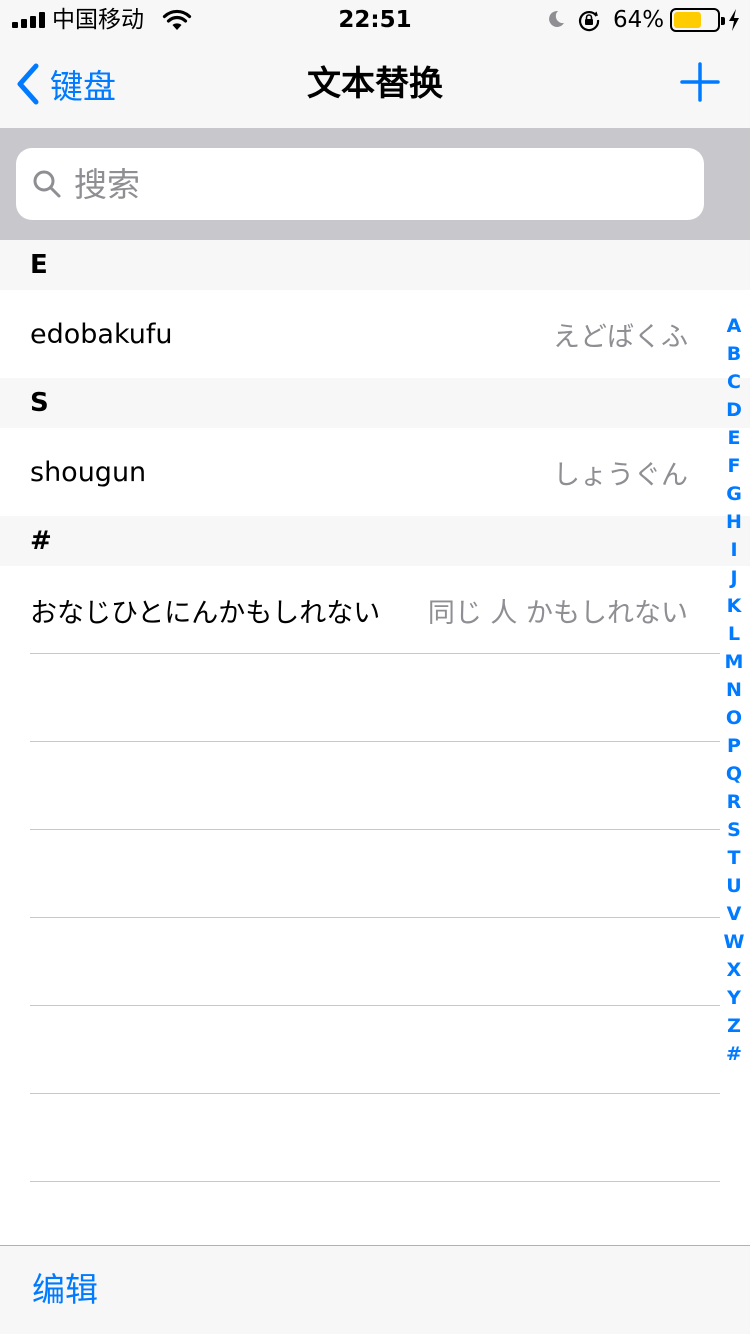 The image size is (750, 1334). I want to click on index-letter: Q, so click(734, 774).